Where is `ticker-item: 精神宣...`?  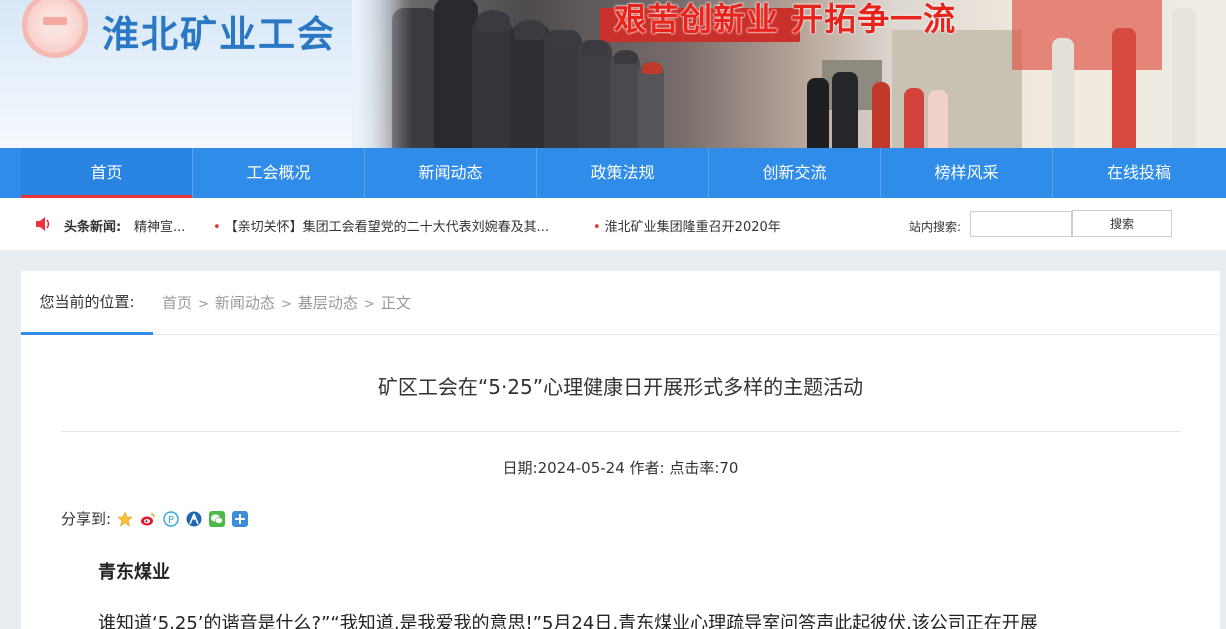
ticker-item: 精神宣... is located at coordinates (159, 225).